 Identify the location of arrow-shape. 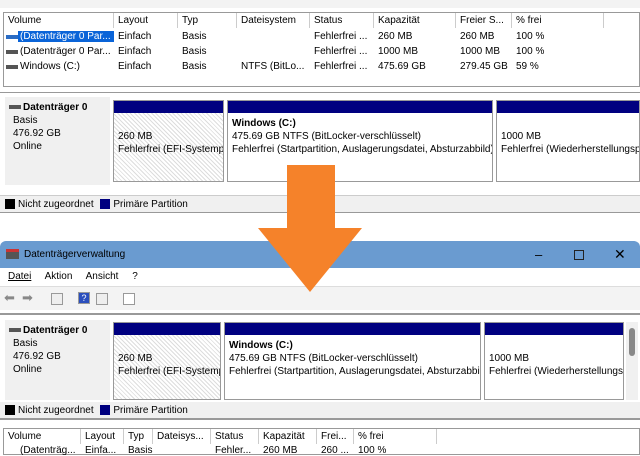
(310, 228).